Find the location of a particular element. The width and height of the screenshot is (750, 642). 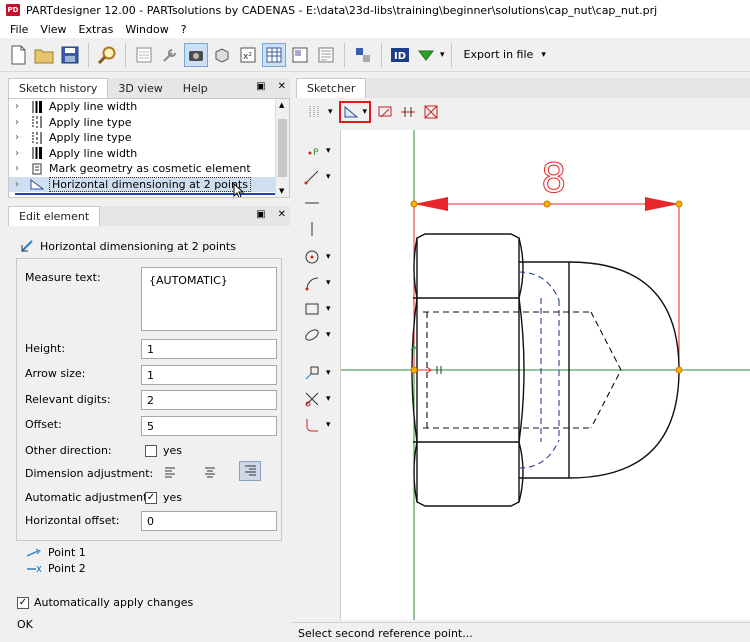

menu-help: ? is located at coordinates (184, 29).